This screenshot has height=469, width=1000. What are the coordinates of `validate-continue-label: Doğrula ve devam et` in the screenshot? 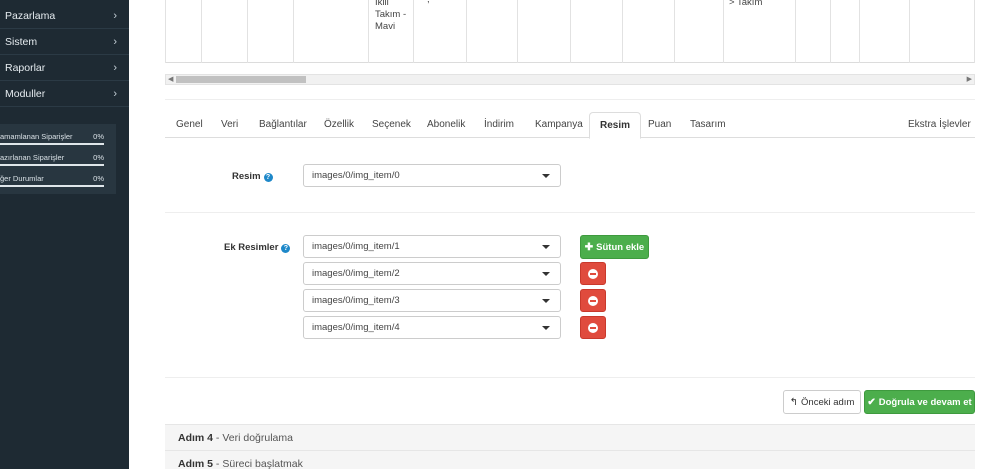 It's located at (925, 402).